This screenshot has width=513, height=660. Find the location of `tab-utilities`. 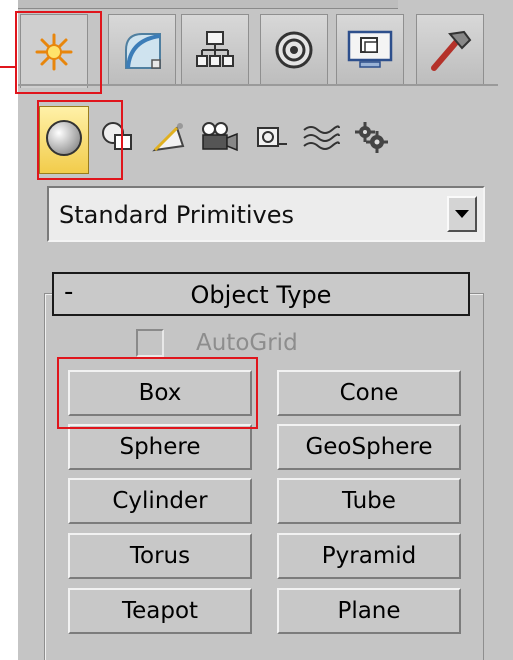

tab-utilities is located at coordinates (450, 49).